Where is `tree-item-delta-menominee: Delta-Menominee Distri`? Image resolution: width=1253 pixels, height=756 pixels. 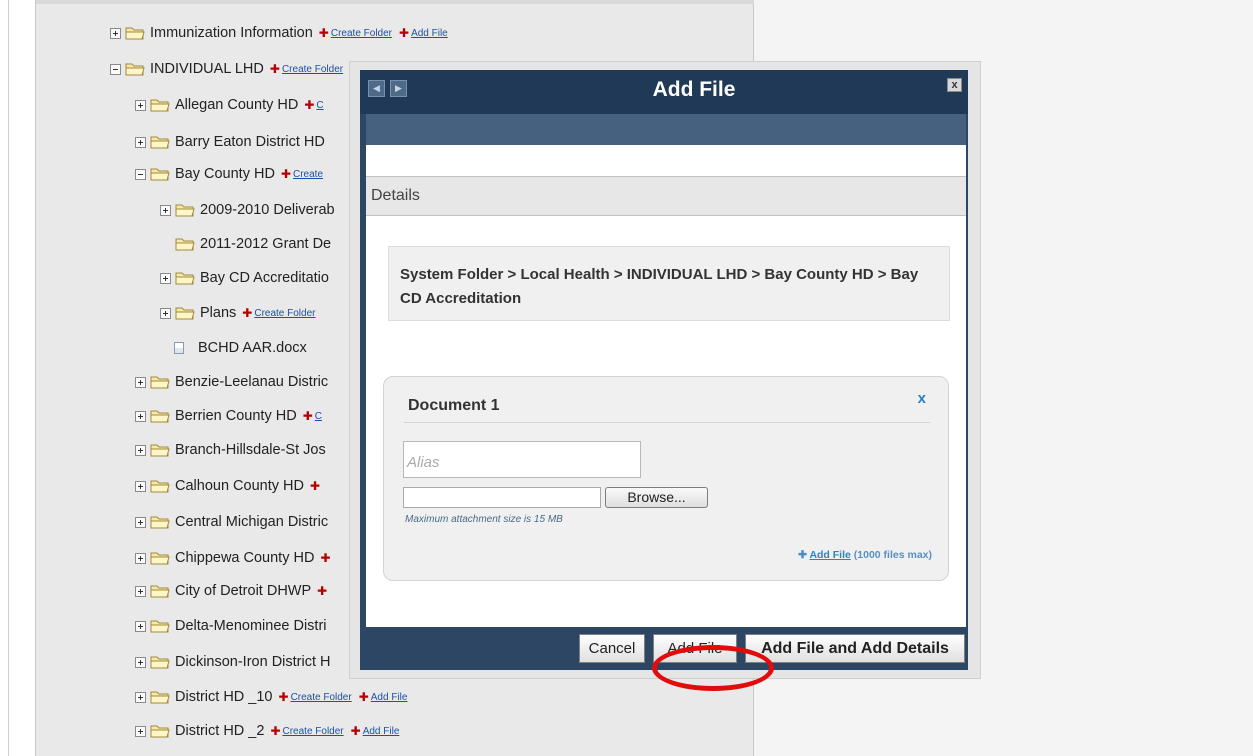 tree-item-delta-menominee: Delta-Menominee Distri is located at coordinates (234, 626).